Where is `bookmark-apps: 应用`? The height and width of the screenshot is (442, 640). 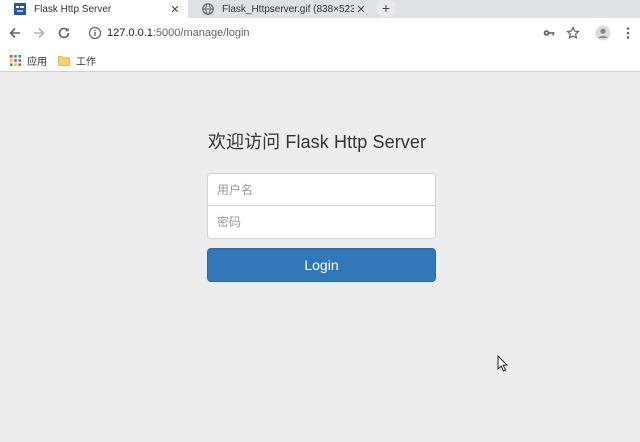 bookmark-apps: 应用 is located at coordinates (28, 60).